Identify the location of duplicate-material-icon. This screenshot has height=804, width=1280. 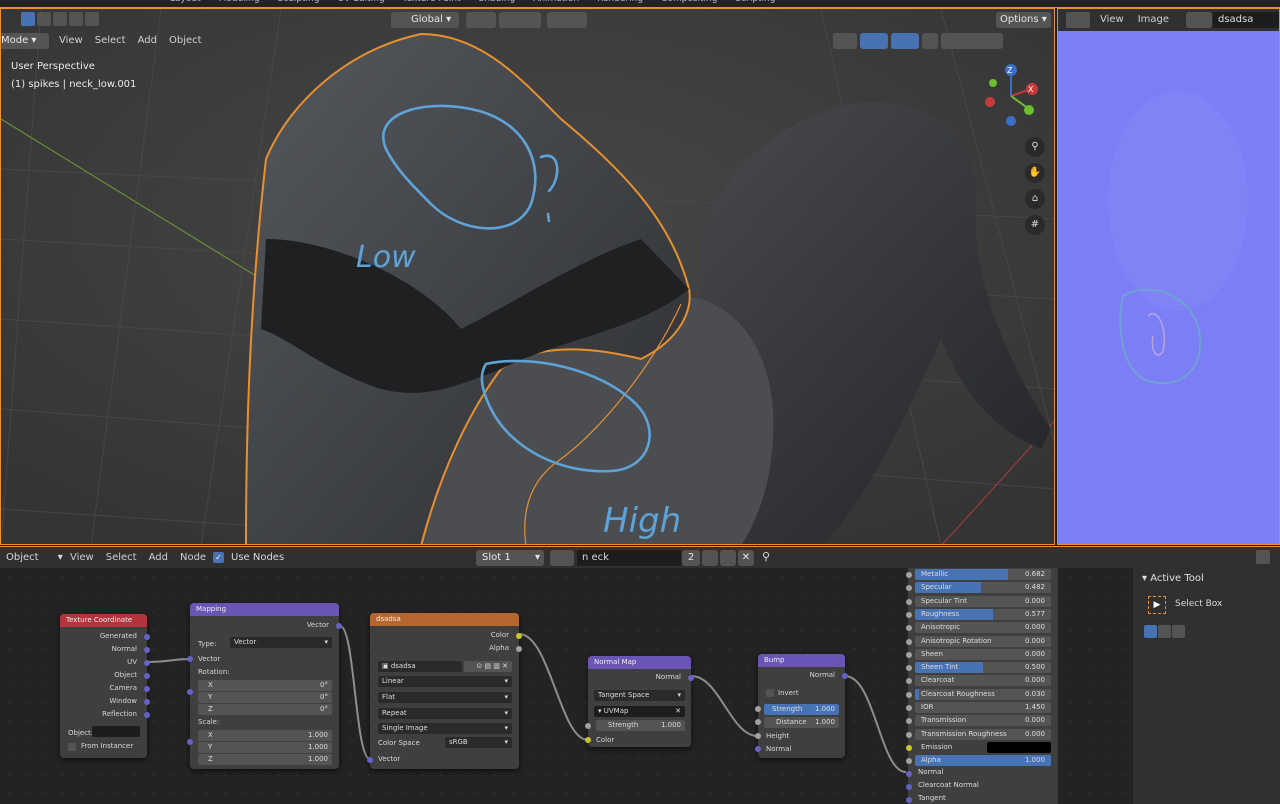
(728, 558).